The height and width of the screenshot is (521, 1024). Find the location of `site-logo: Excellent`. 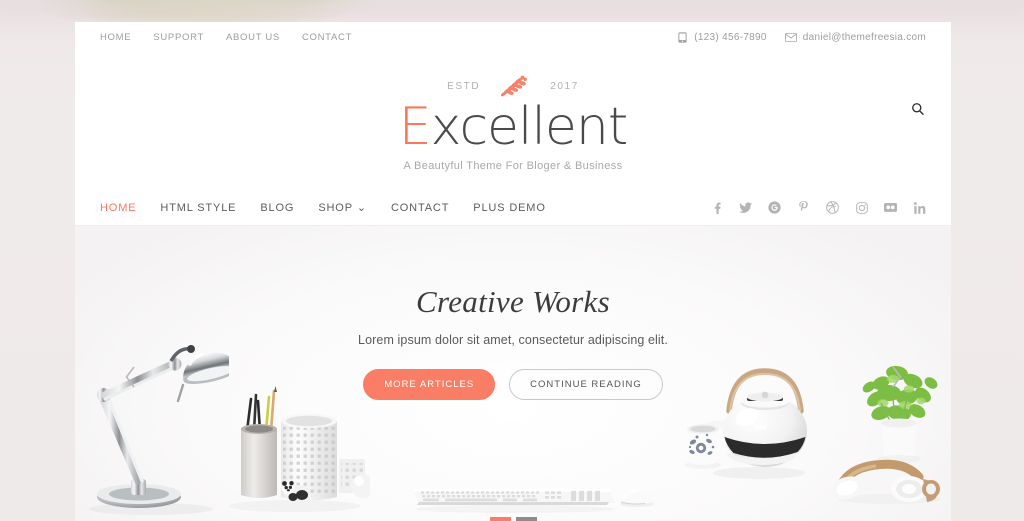

site-logo: Excellent is located at coordinates (513, 127).